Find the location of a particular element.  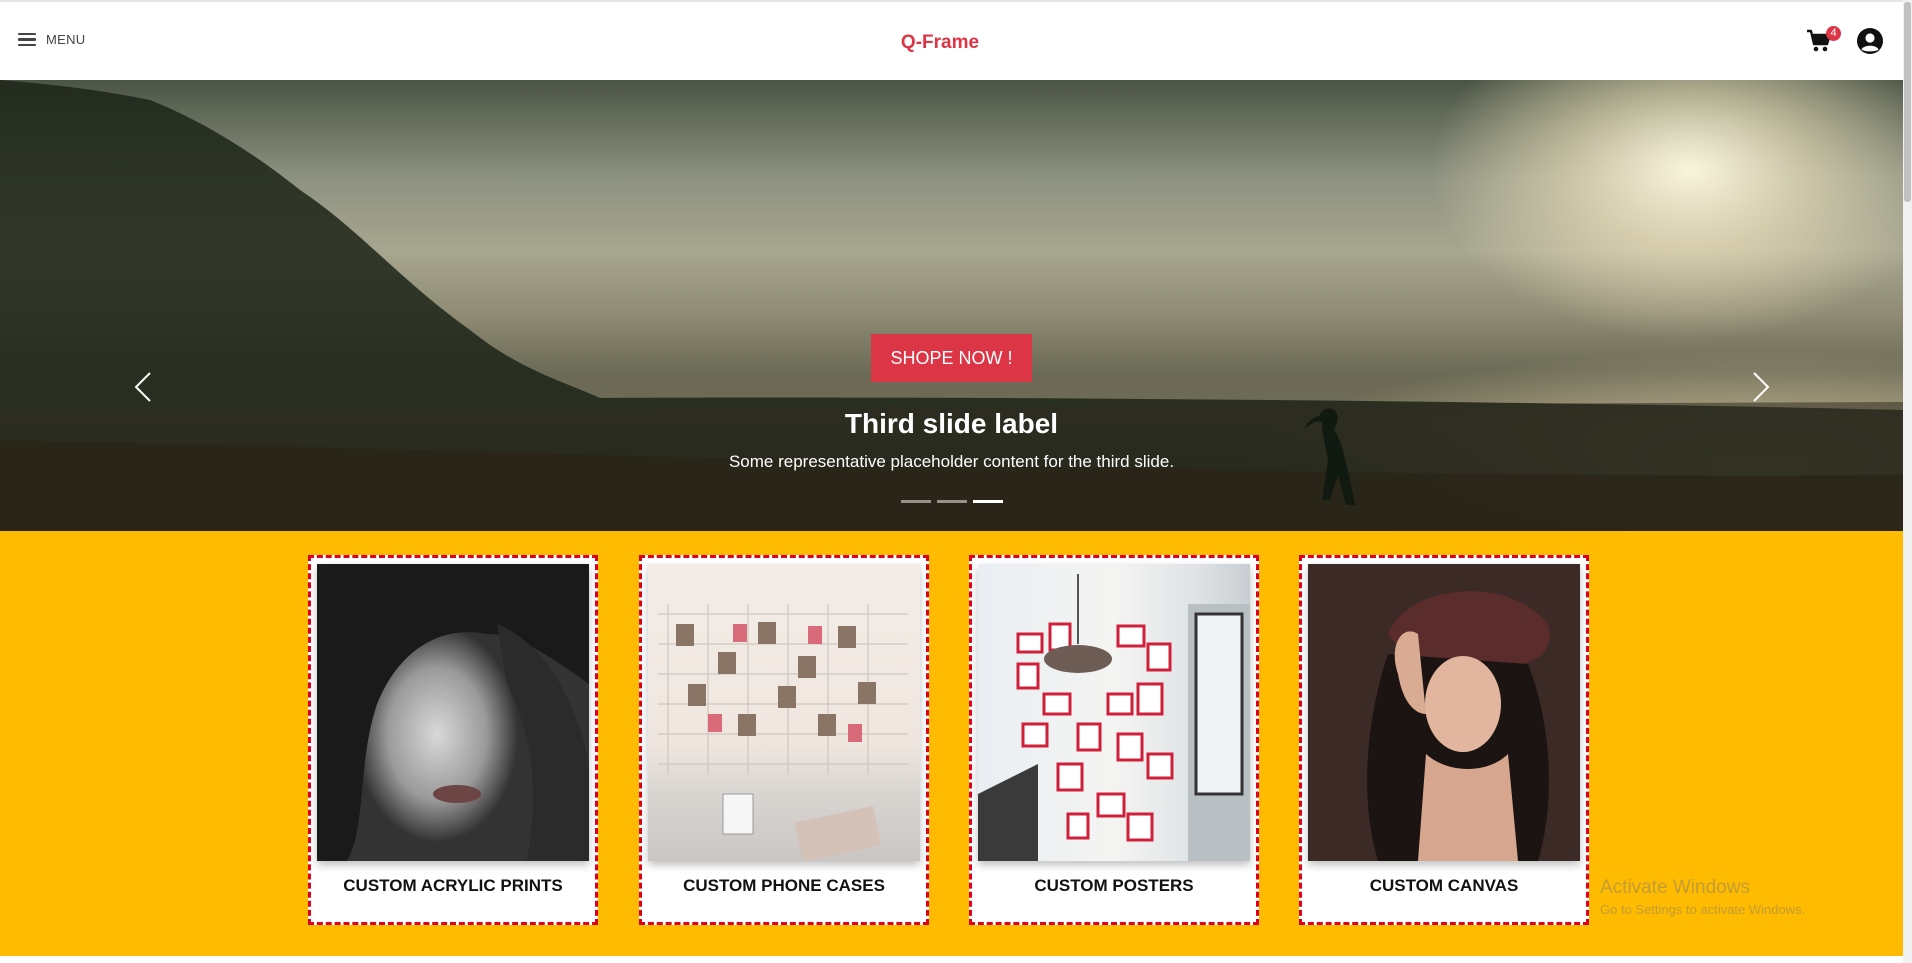

phone-cases-image is located at coordinates (784, 712).